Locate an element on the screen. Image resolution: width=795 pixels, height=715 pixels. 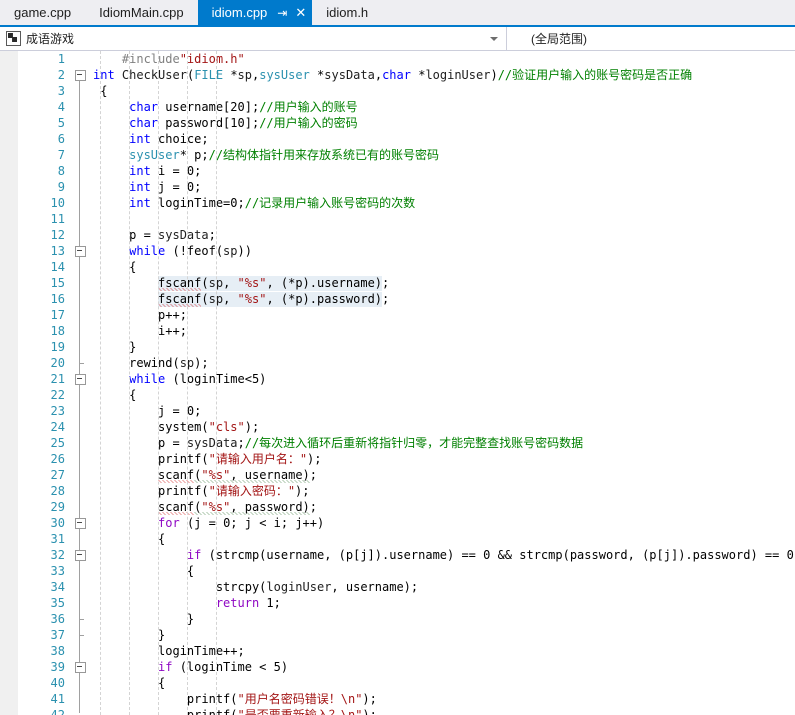
line-number: 15 is located at coordinates (57, 283).